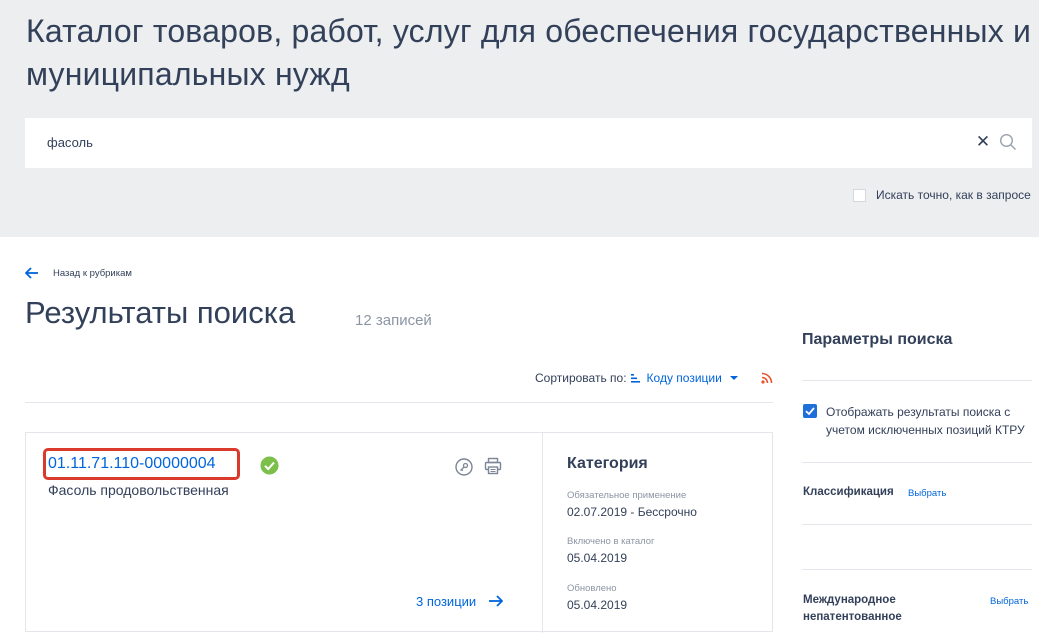 Image resolution: width=1039 pixels, height=633 pixels. I want to click on print-icon, so click(493, 466).